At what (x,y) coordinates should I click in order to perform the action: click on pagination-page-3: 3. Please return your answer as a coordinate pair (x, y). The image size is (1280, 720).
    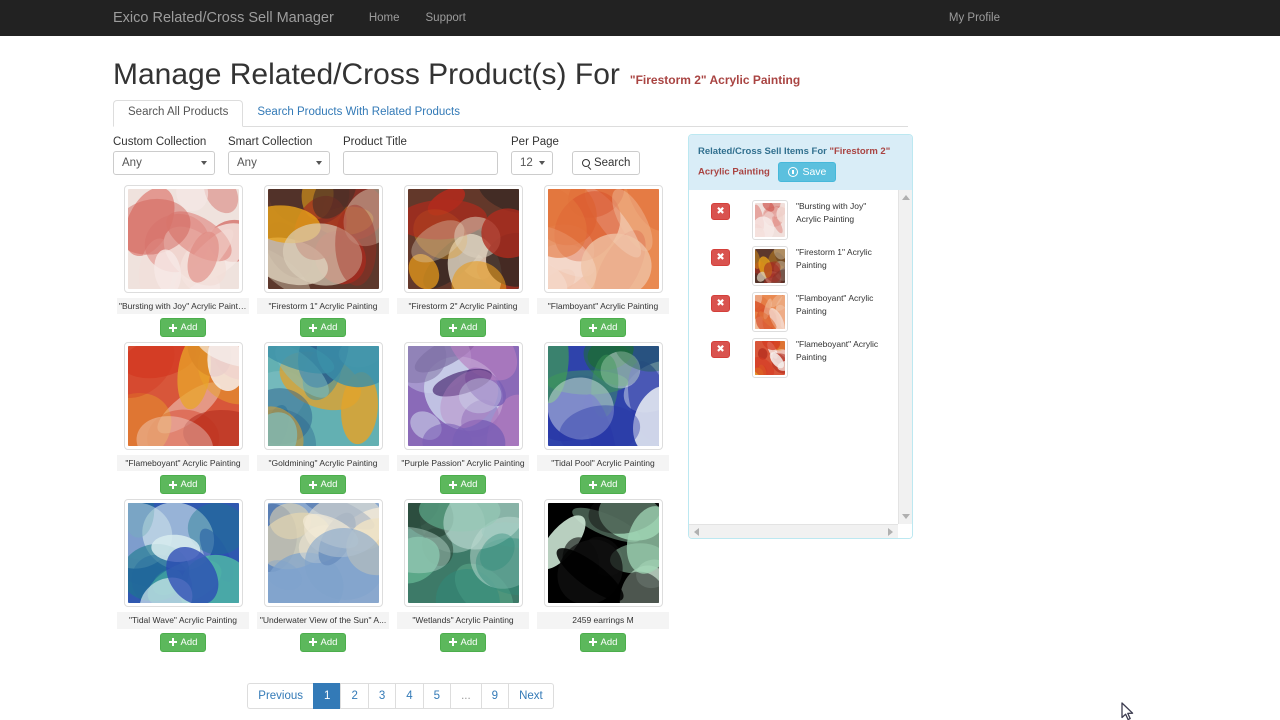
    Looking at the image, I should click on (381, 695).